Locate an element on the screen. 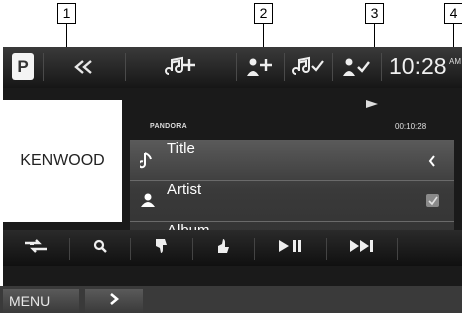 The height and width of the screenshot is (313, 462). clock-ampm: AM is located at coordinates (455, 61).